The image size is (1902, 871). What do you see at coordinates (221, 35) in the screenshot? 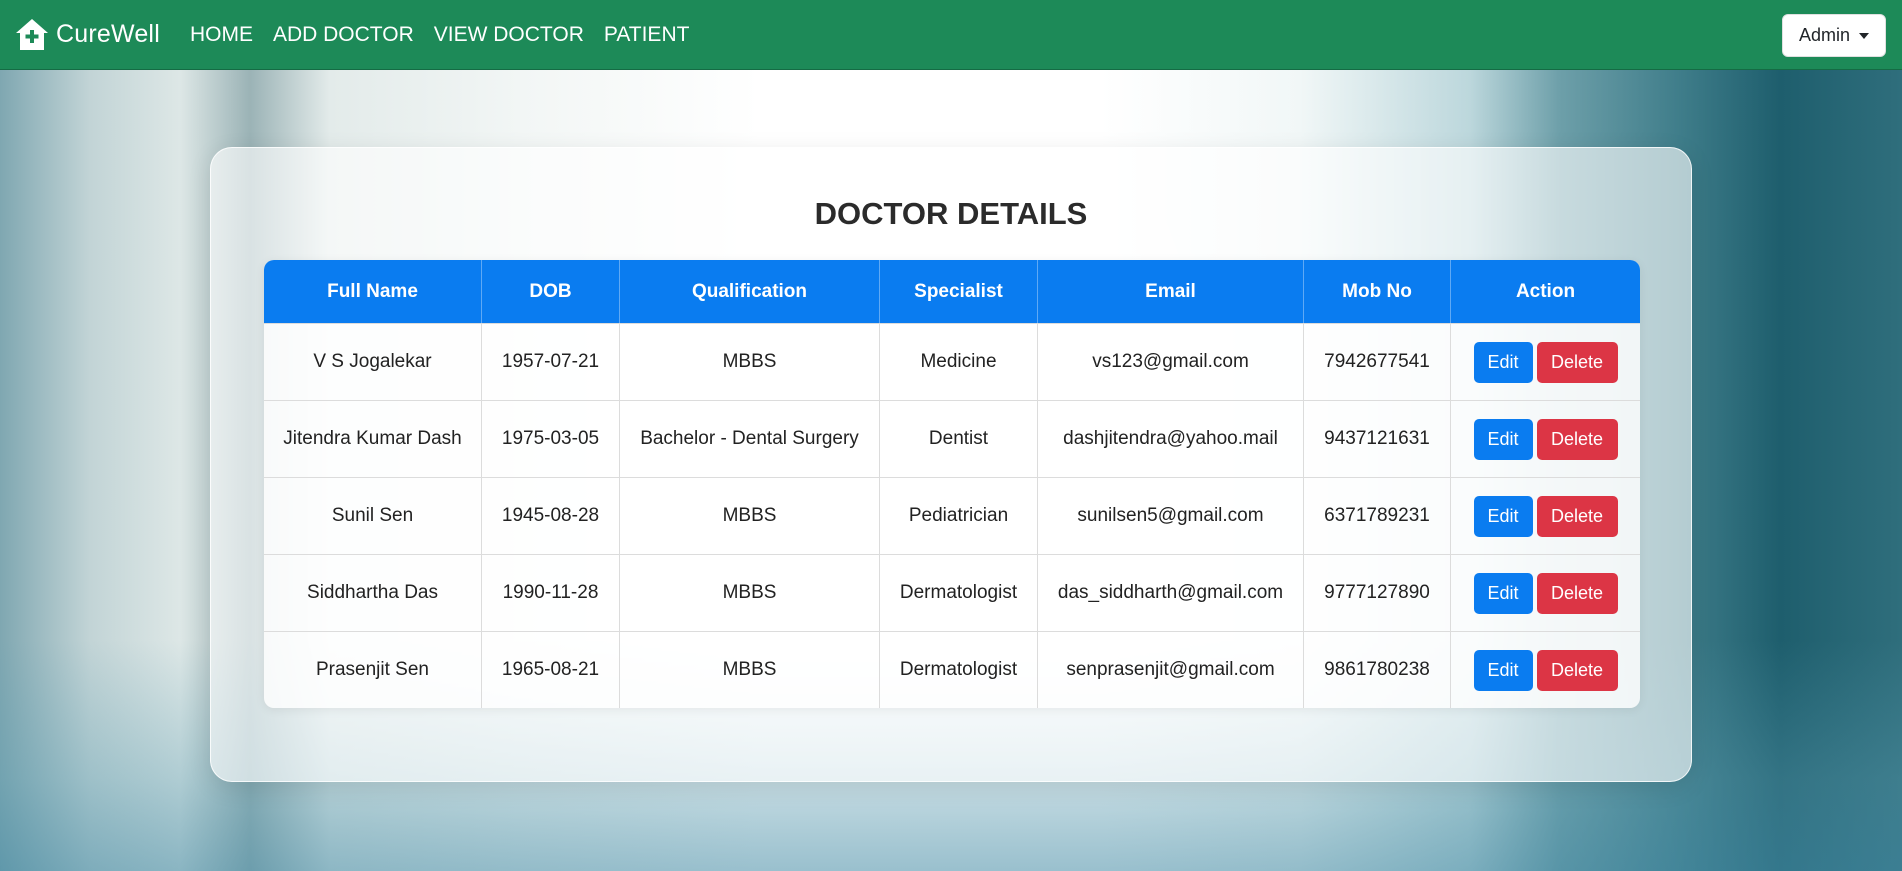
I see `nav-link-home: HOME` at bounding box center [221, 35].